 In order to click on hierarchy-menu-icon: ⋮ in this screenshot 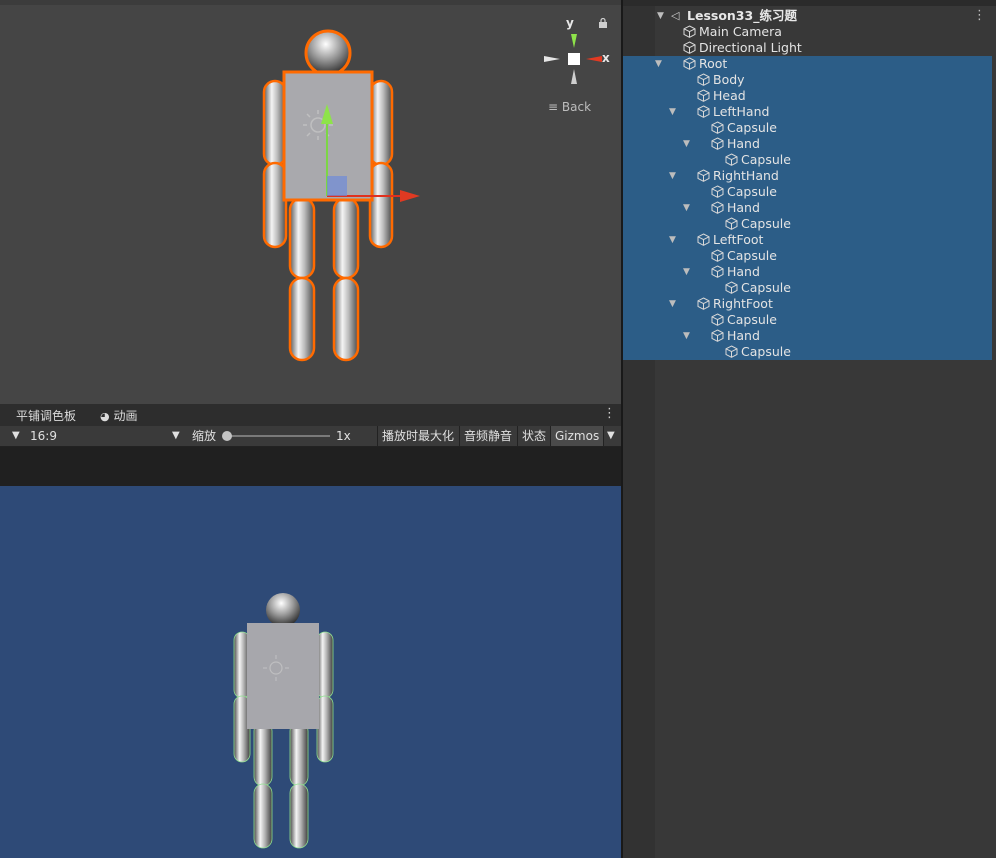, I will do `click(979, 15)`.